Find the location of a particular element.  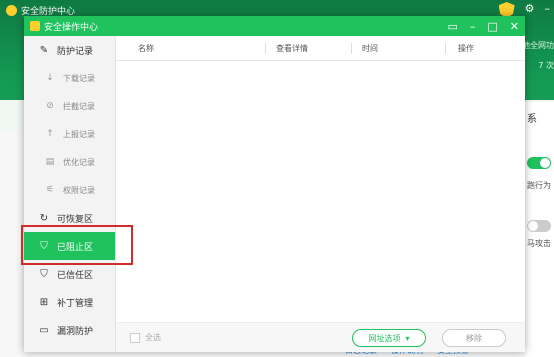

sidebar-item-label: 可恢复区 is located at coordinates (75, 219).